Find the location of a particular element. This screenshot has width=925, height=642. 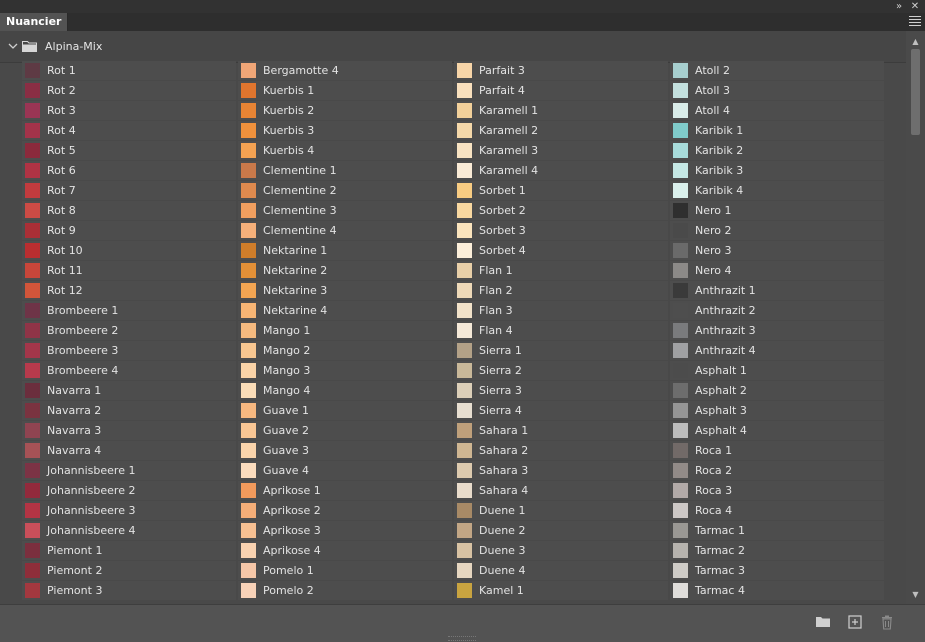

swatch-item: Aprikose 2 is located at coordinates (345, 510).